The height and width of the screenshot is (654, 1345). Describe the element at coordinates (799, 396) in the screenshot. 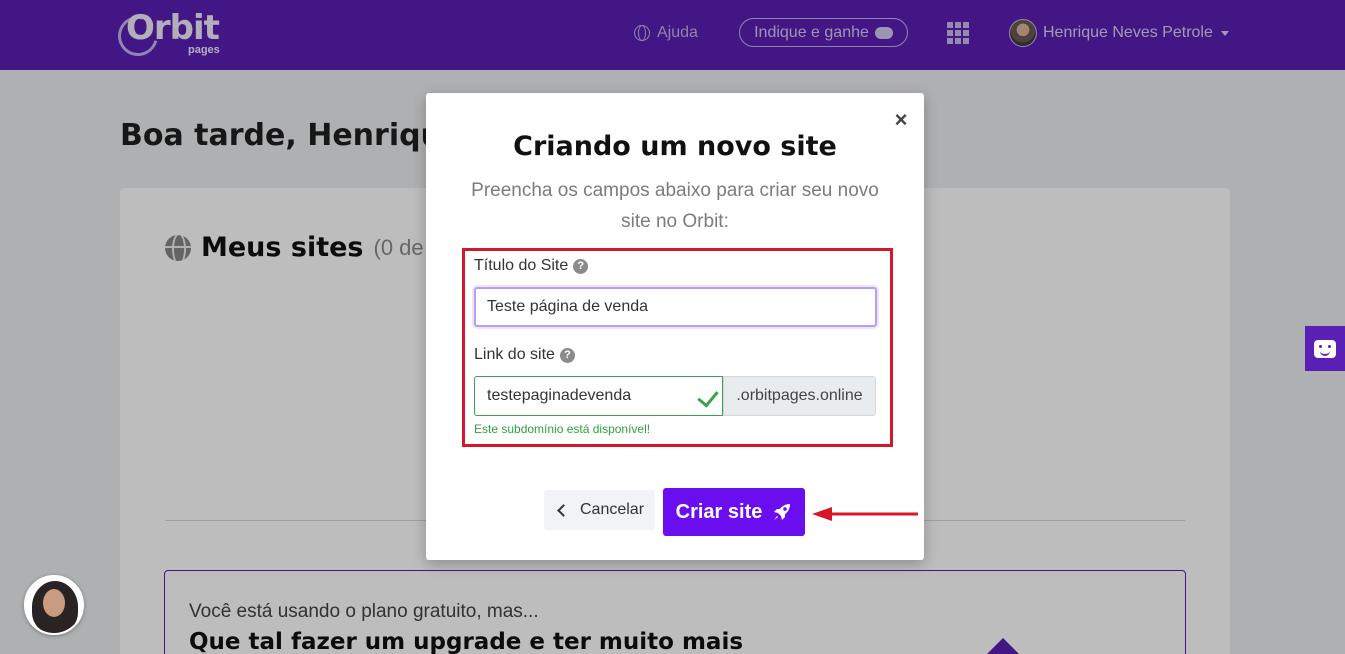

I see `domain-suffix: .orbitpages.online` at that location.